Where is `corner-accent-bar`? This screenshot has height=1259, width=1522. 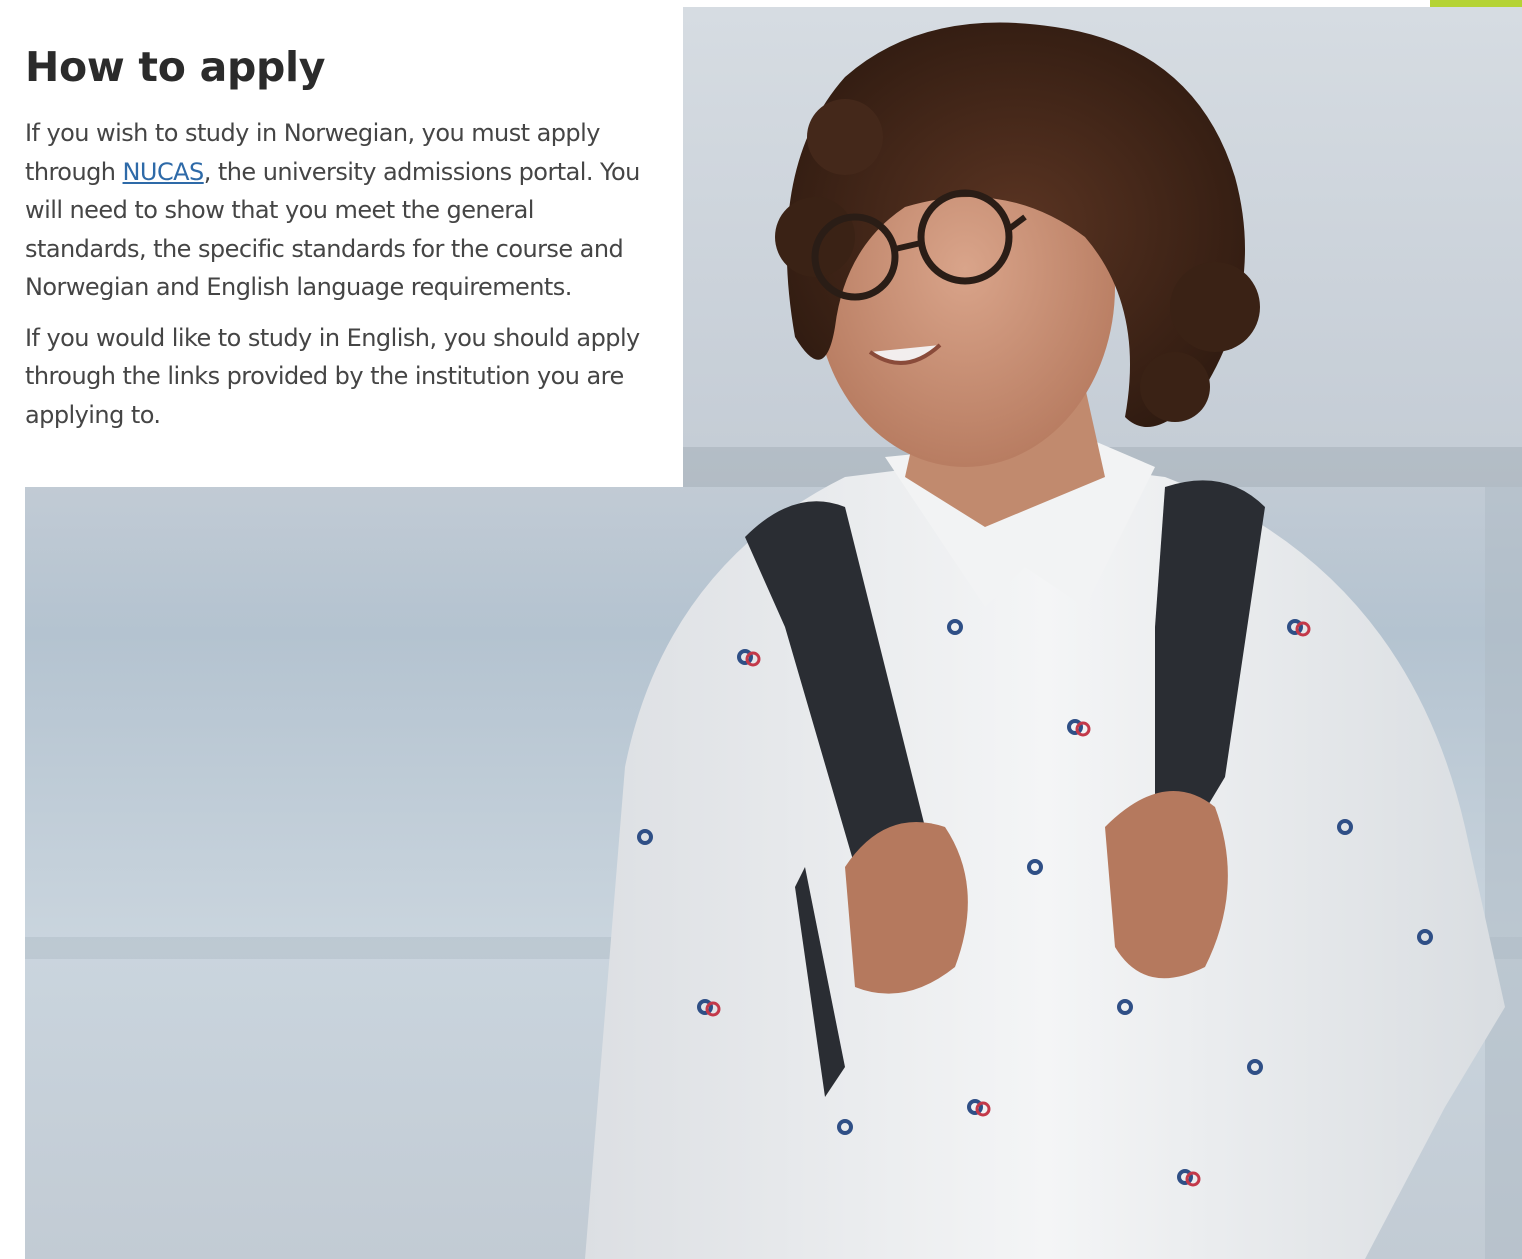 corner-accent-bar is located at coordinates (1476, 3).